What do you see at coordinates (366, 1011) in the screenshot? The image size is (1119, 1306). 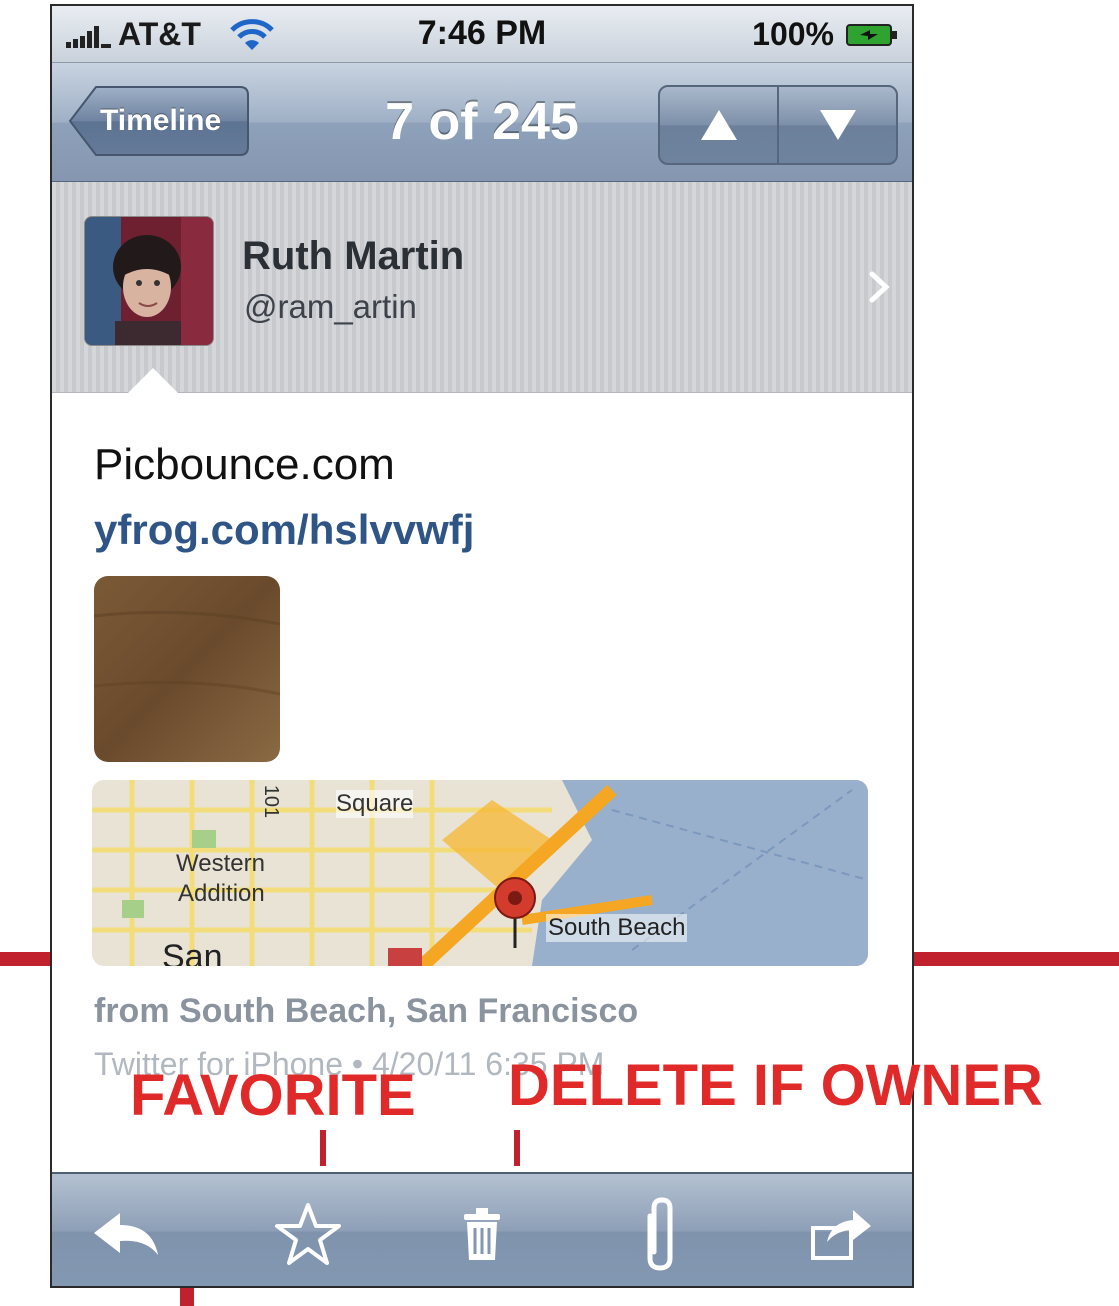 I see `tweet-location: from South Beach, San Francisco` at bounding box center [366, 1011].